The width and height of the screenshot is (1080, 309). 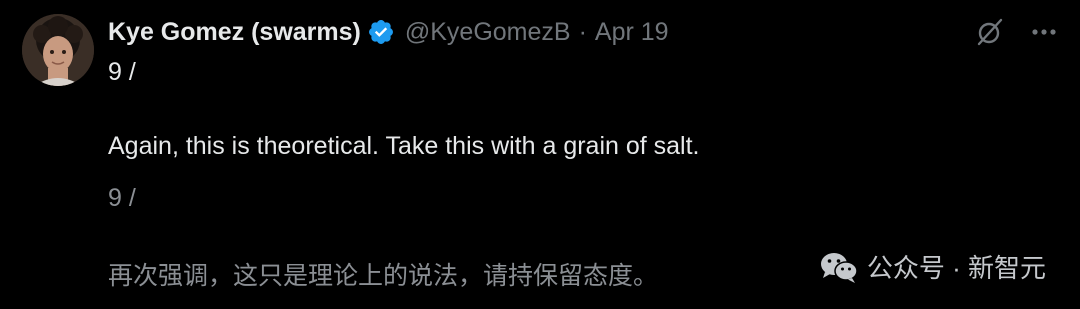 I want to click on translation-text-line: 再次强调，这只是理论上的说法，请持保留态度。, so click(x=383, y=276).